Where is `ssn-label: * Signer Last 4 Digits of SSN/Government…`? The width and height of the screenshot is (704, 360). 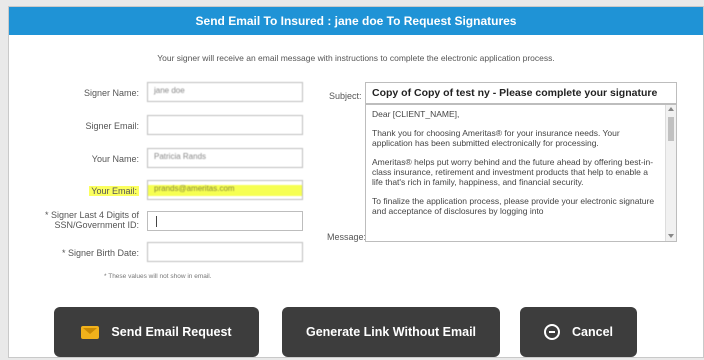
ssn-label: * Signer Last 4 Digits of SSN/Government… is located at coordinates (79, 220).